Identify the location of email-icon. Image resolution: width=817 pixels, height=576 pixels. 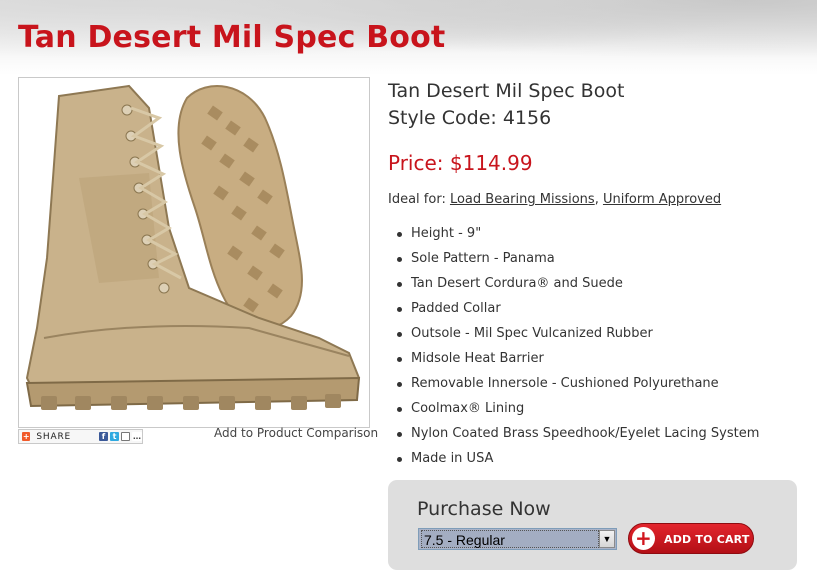
(125, 436).